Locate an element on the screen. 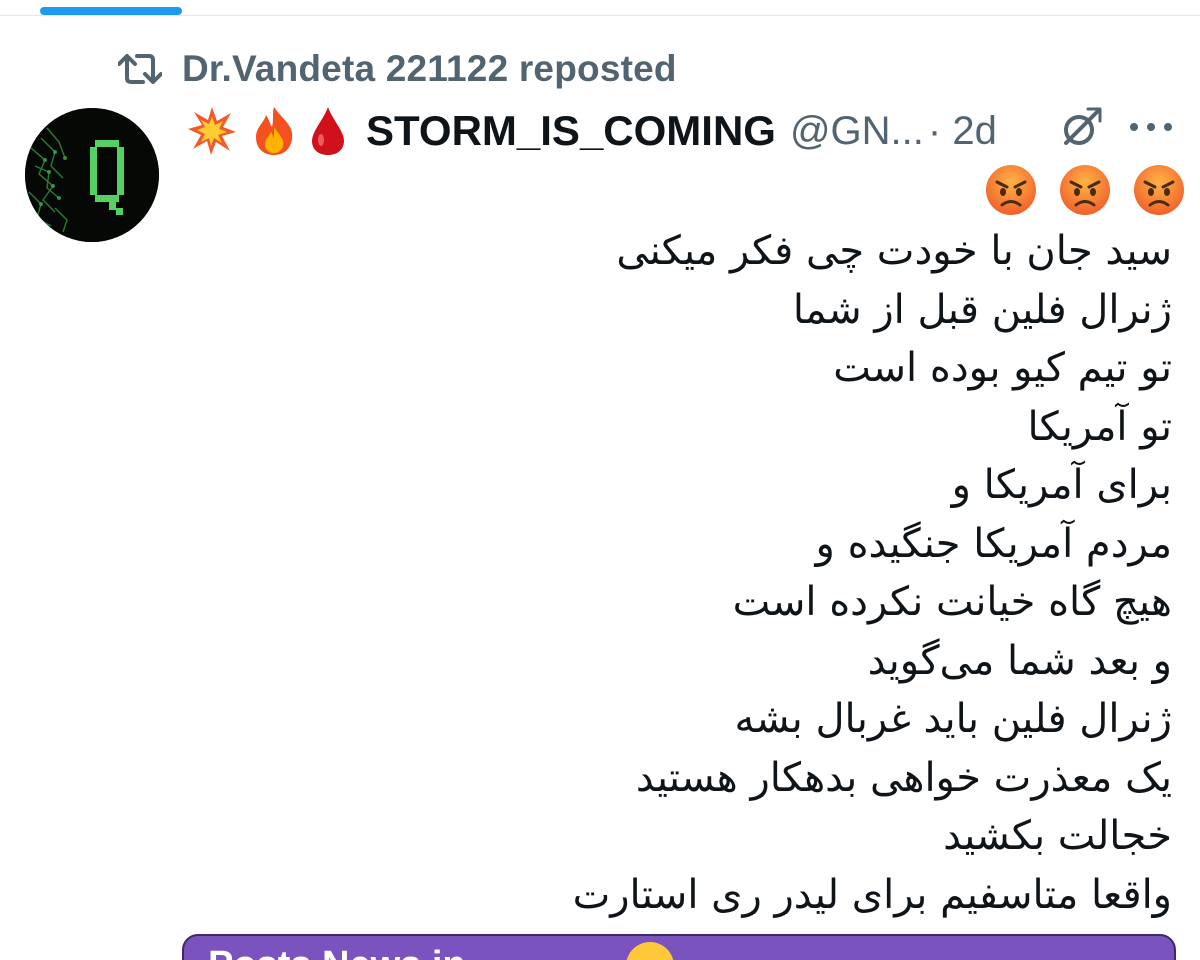  tweet-line: واقعا متاسفیم برای لیدر ری استارت is located at coordinates (872, 894).